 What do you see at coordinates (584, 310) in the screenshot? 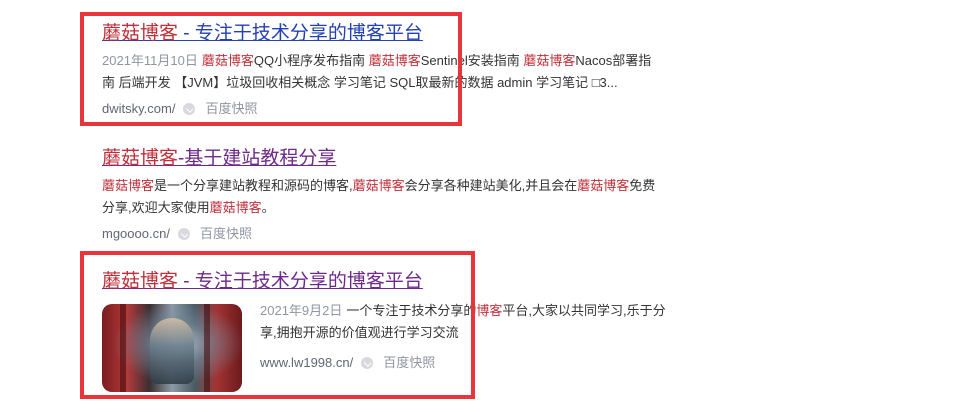
I see `abstract-text: 平台,大家以共同学习,乐于分` at bounding box center [584, 310].